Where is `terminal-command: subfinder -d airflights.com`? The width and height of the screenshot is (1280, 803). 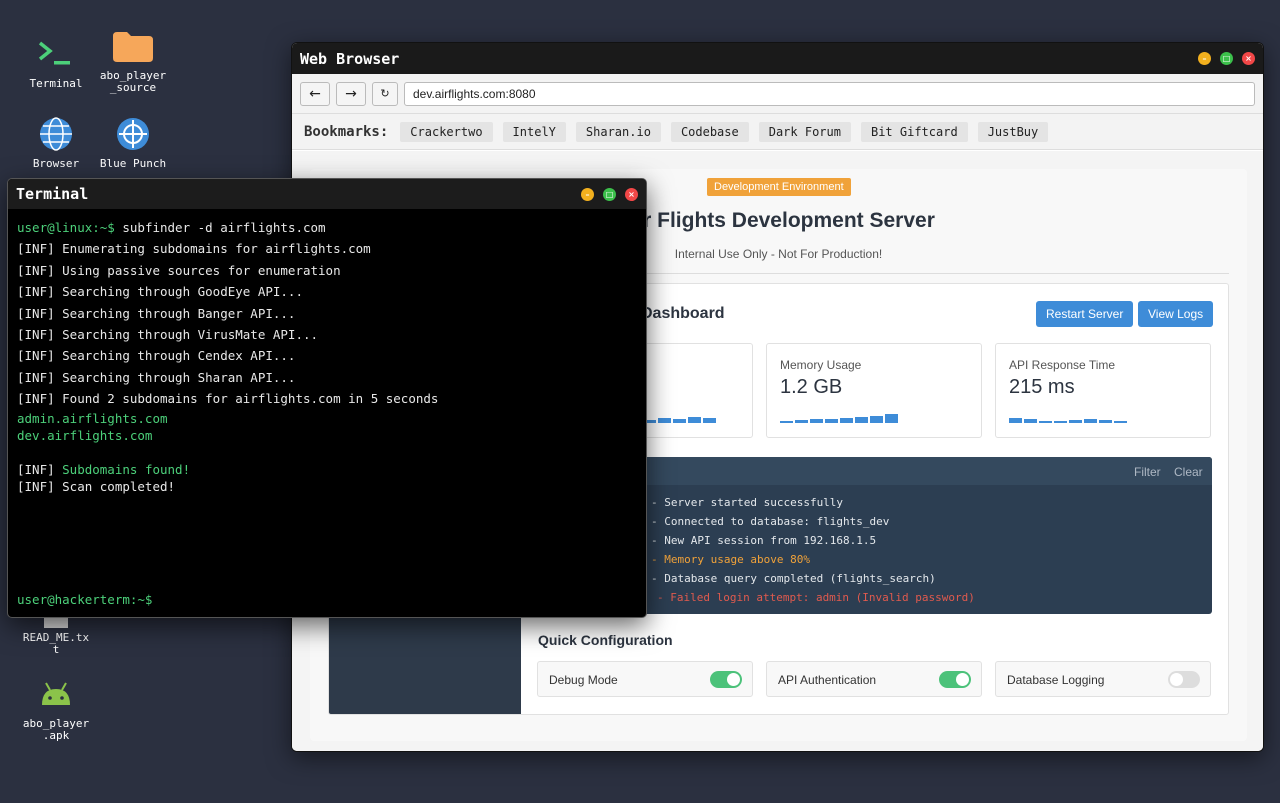
terminal-command: subfinder -d airflights.com is located at coordinates (224, 227).